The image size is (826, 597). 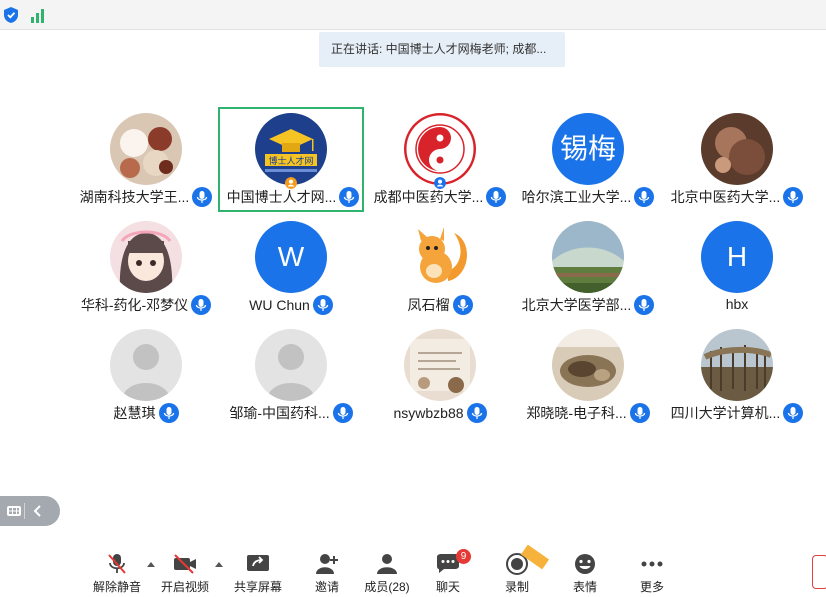 I want to click on more-icon, so click(x=652, y=564).